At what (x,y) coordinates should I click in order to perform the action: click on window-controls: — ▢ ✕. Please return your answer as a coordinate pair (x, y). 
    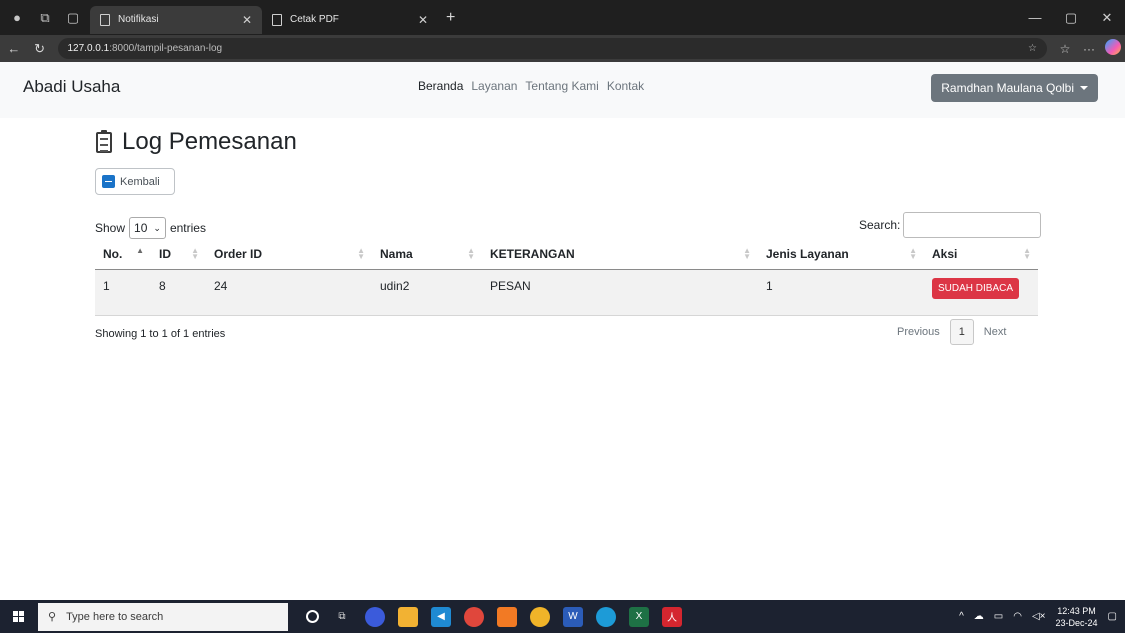
    Looking at the image, I should click on (1071, 17).